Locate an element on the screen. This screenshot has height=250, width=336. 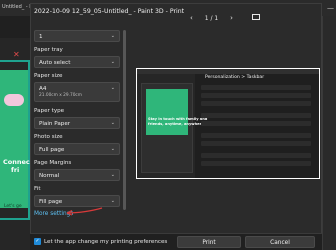
photo-size-select: Full page ⌄ is located at coordinates (77, 149).